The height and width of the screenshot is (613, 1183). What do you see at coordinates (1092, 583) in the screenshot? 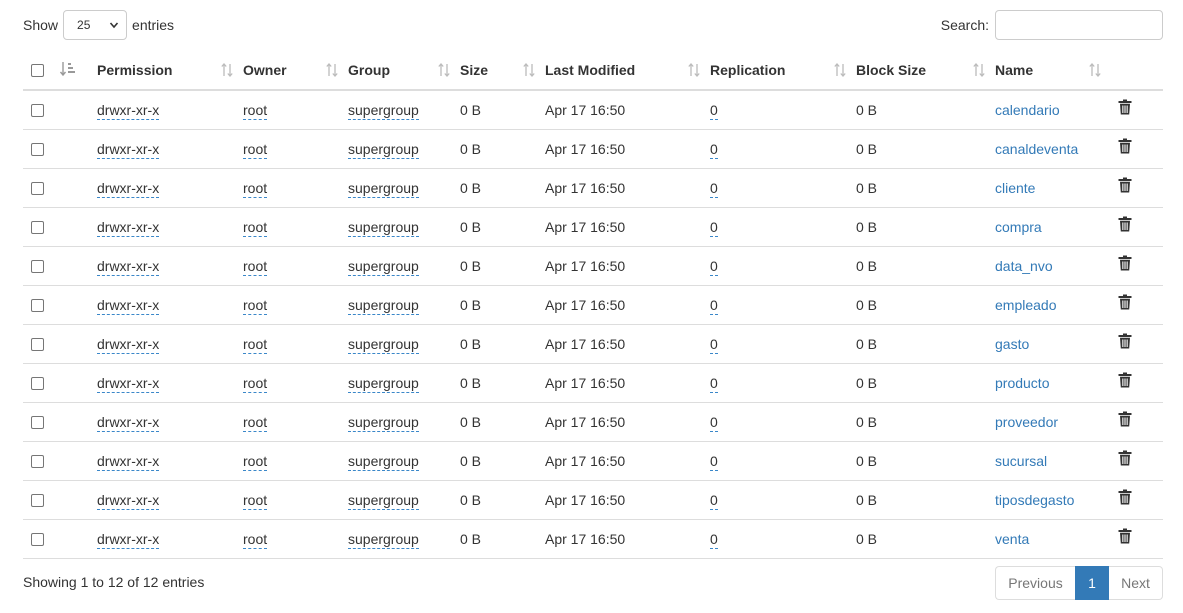
I see `page-1-button: 1` at bounding box center [1092, 583].